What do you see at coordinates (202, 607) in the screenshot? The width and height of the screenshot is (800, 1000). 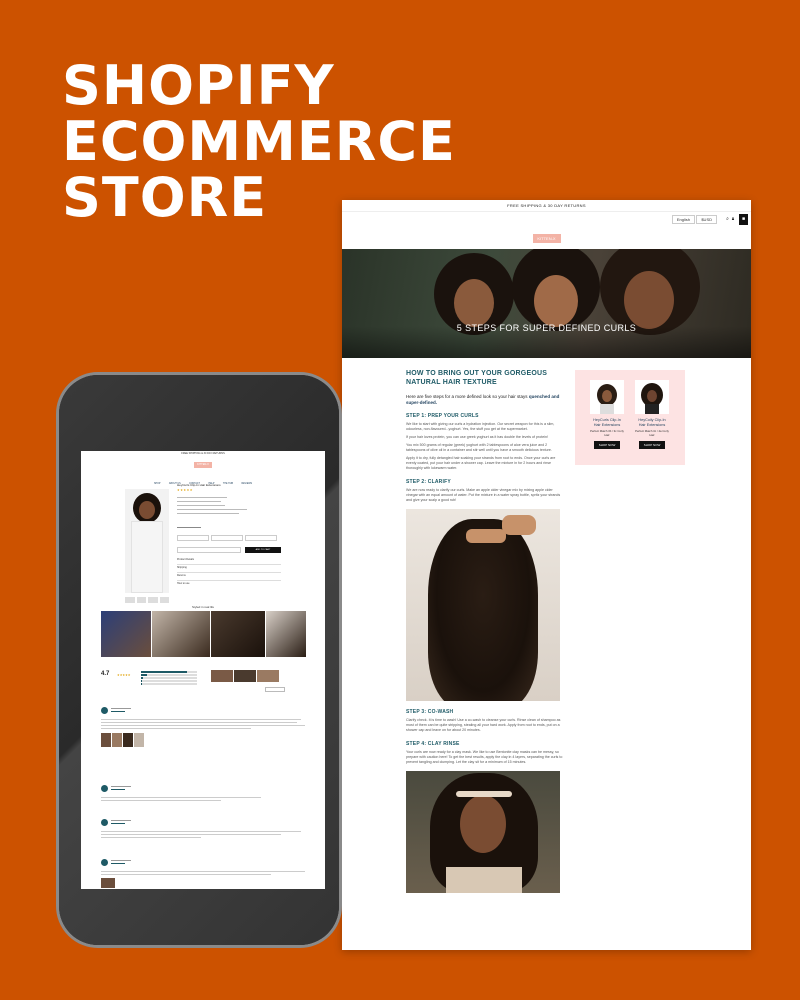 I see `styled-in-real-life-heading: Styled in real life` at bounding box center [202, 607].